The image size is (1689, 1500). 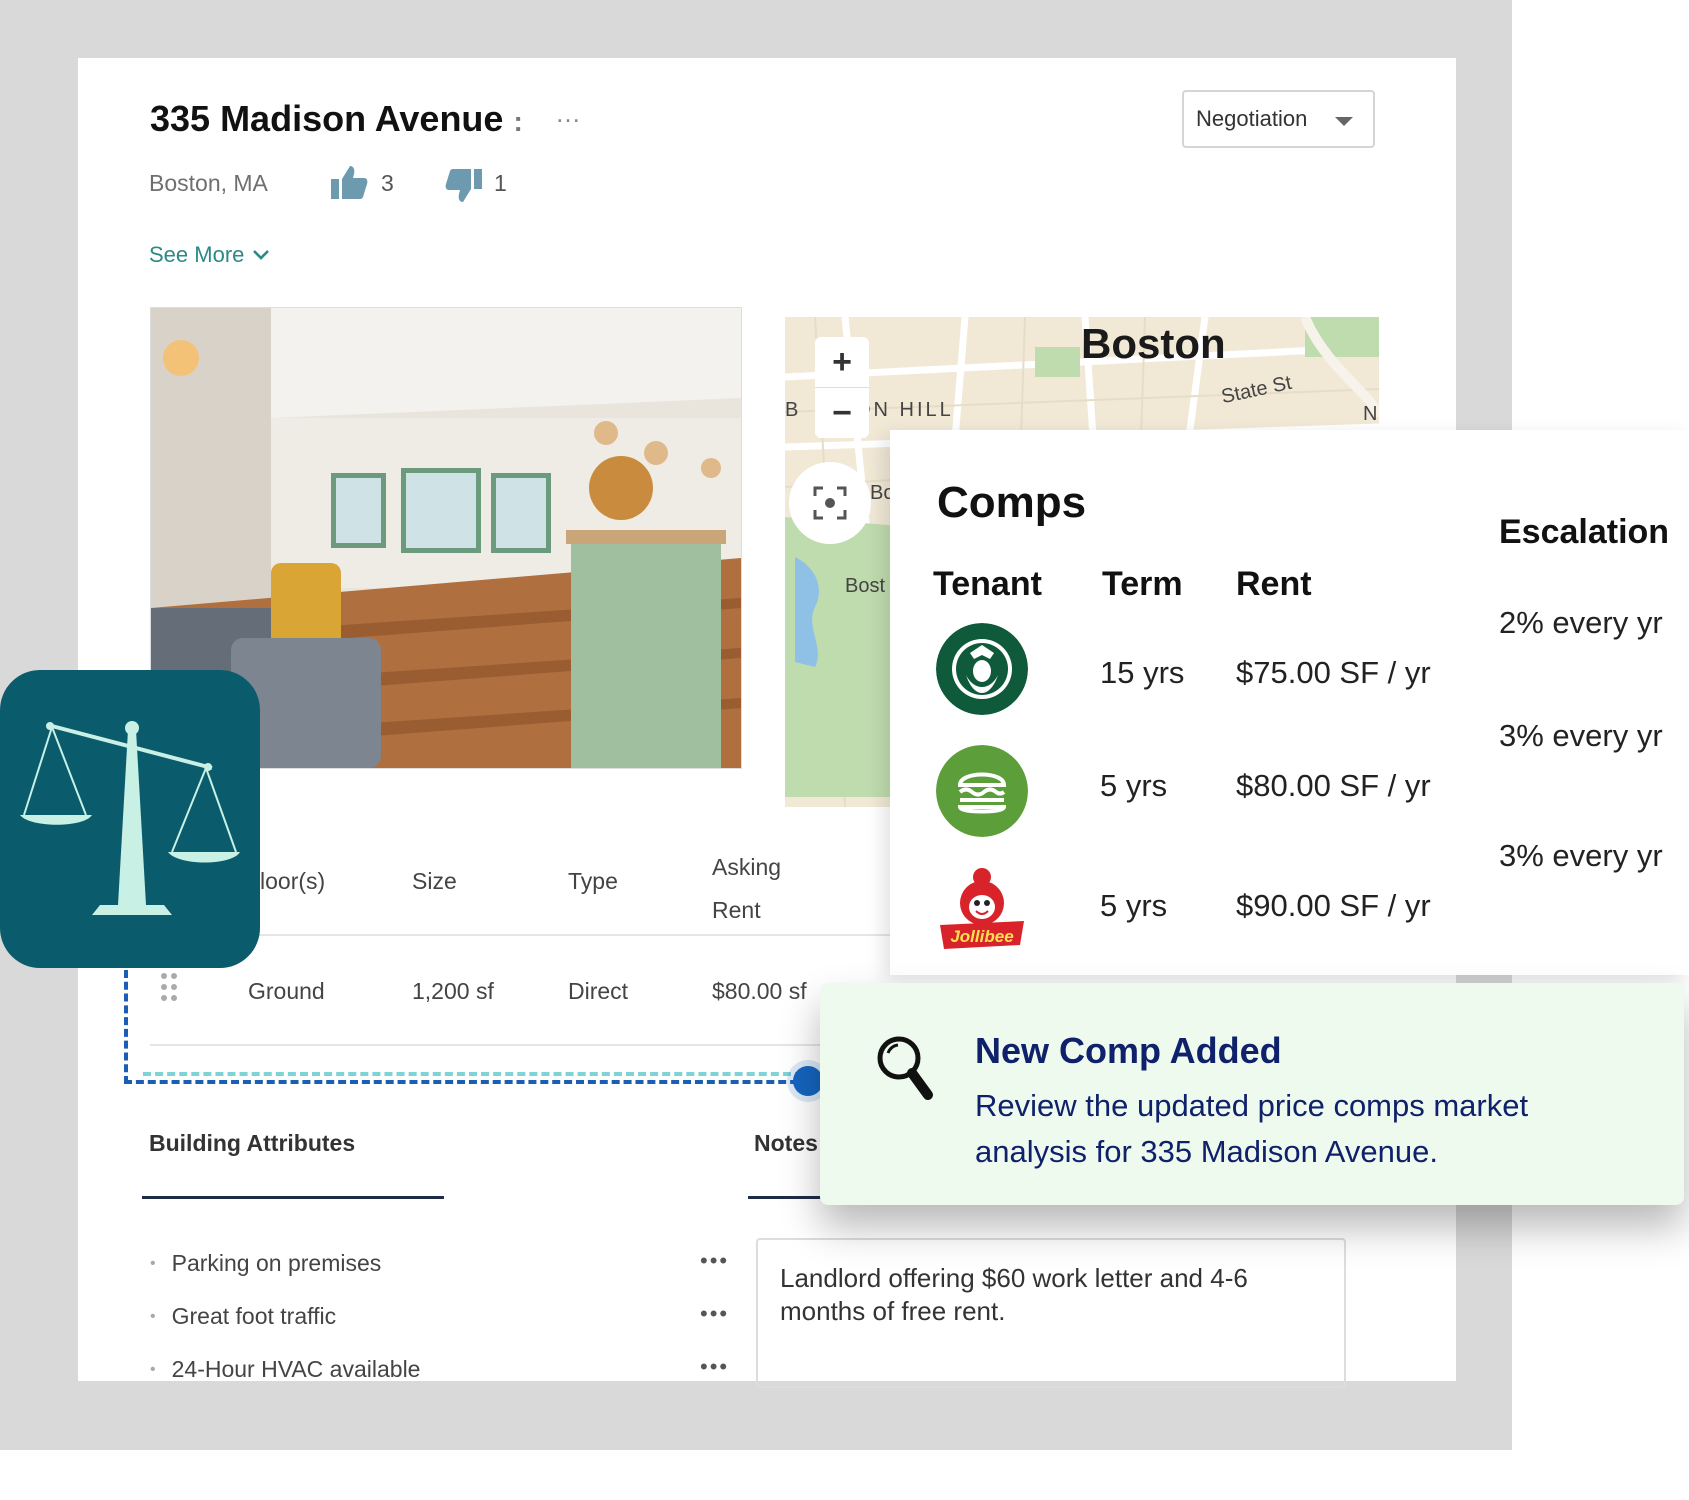 I want to click on thumbs-up-icon, so click(x=349, y=182).